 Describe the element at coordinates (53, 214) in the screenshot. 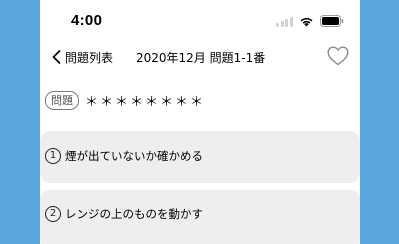

I see `option-number: 2` at that location.